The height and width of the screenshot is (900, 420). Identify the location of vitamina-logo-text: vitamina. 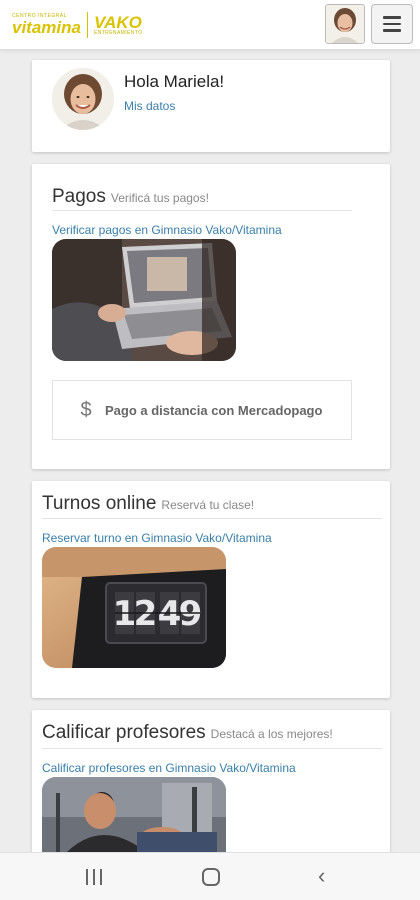
(46, 27).